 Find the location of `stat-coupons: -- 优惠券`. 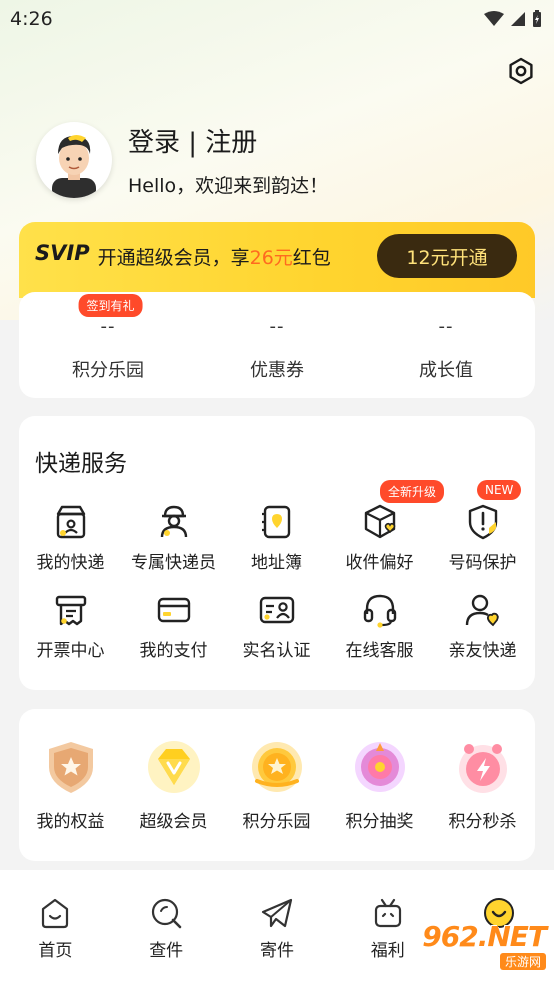

stat-coupons: -- 优惠券 is located at coordinates (277, 357).